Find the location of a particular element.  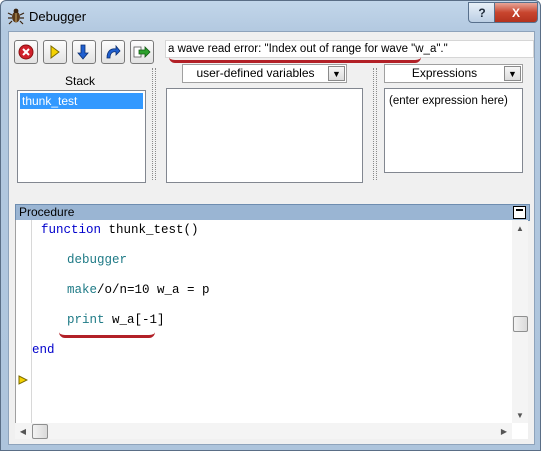

code-text: /o/n=10 w_a = p is located at coordinates (153, 290).